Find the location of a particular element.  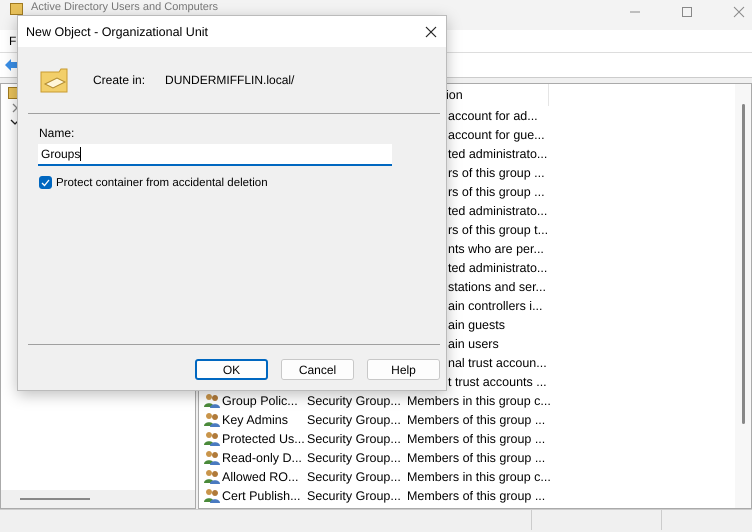

table-cell: ain guests is located at coordinates (476, 325).